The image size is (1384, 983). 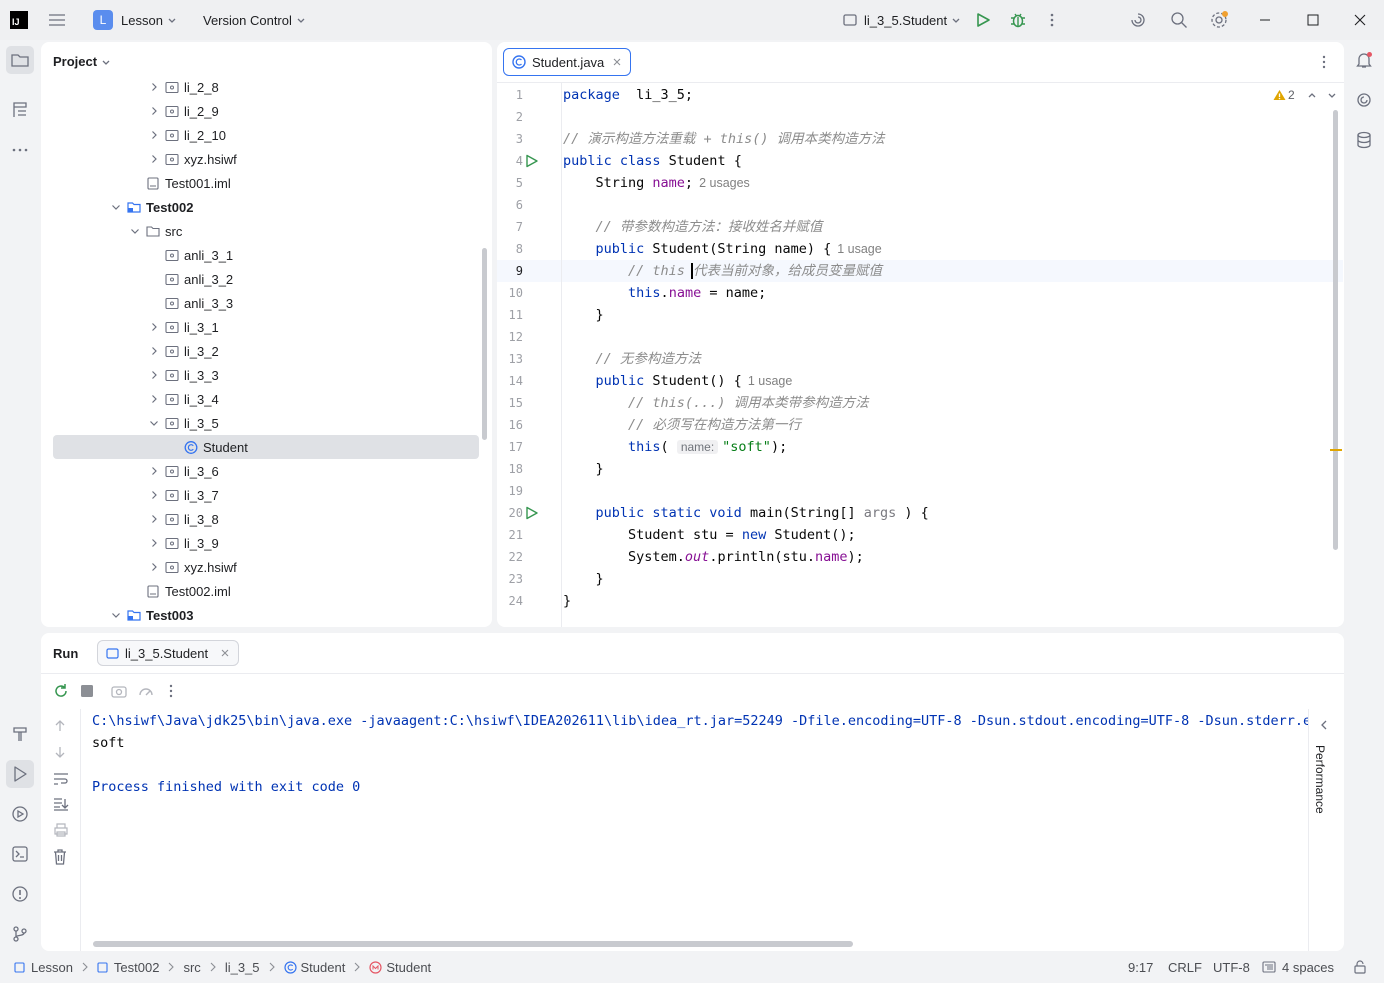 I want to click on tree-item-li-3-5: li_3_5, so click(x=260, y=423).